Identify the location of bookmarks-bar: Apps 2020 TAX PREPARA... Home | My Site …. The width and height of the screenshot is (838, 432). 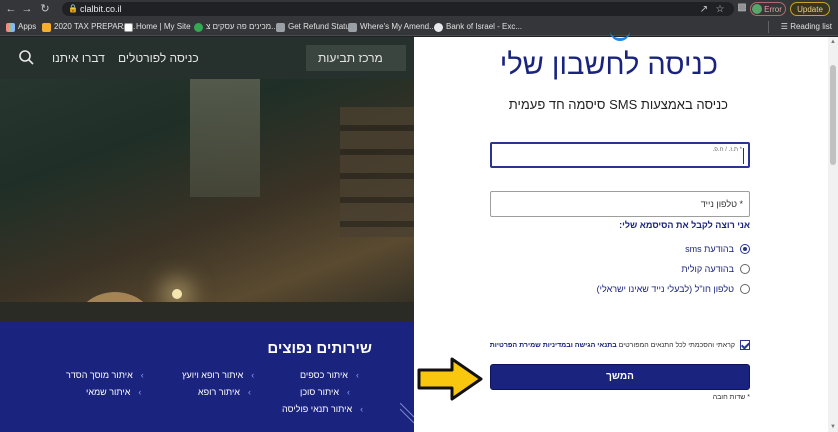
(419, 27).